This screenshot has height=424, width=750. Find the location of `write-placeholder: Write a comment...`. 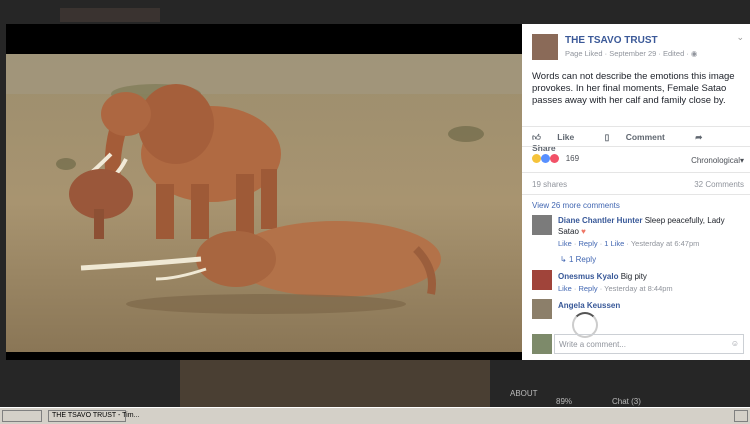

write-placeholder: Write a comment... is located at coordinates (592, 344).